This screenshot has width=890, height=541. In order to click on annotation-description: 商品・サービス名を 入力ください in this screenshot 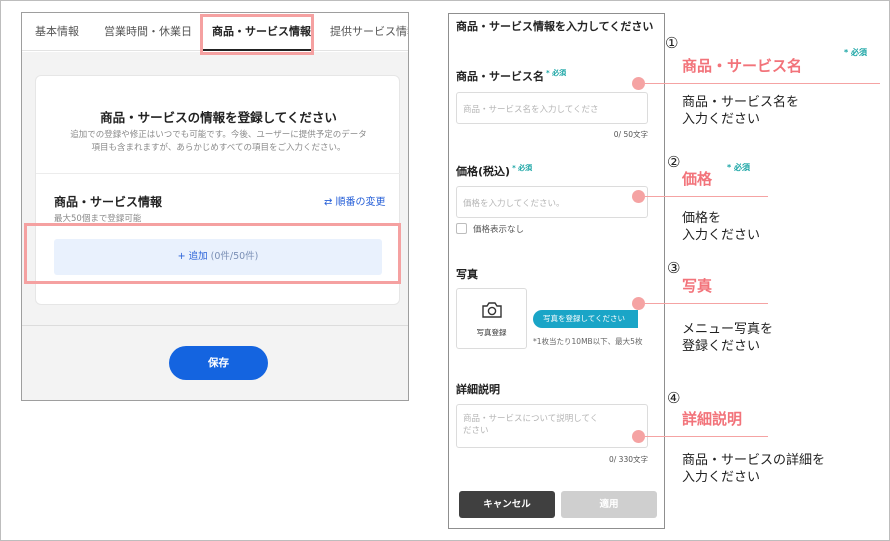, I will do `click(740, 111)`.